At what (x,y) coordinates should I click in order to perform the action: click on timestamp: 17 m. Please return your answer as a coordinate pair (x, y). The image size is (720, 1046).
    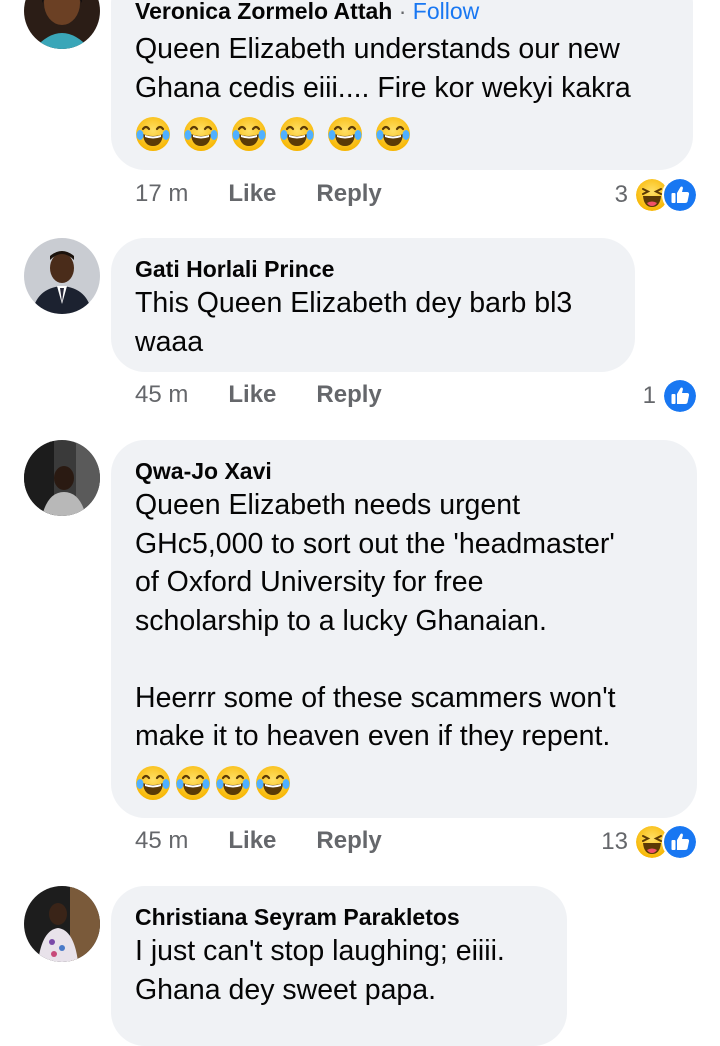
    Looking at the image, I should click on (161, 194).